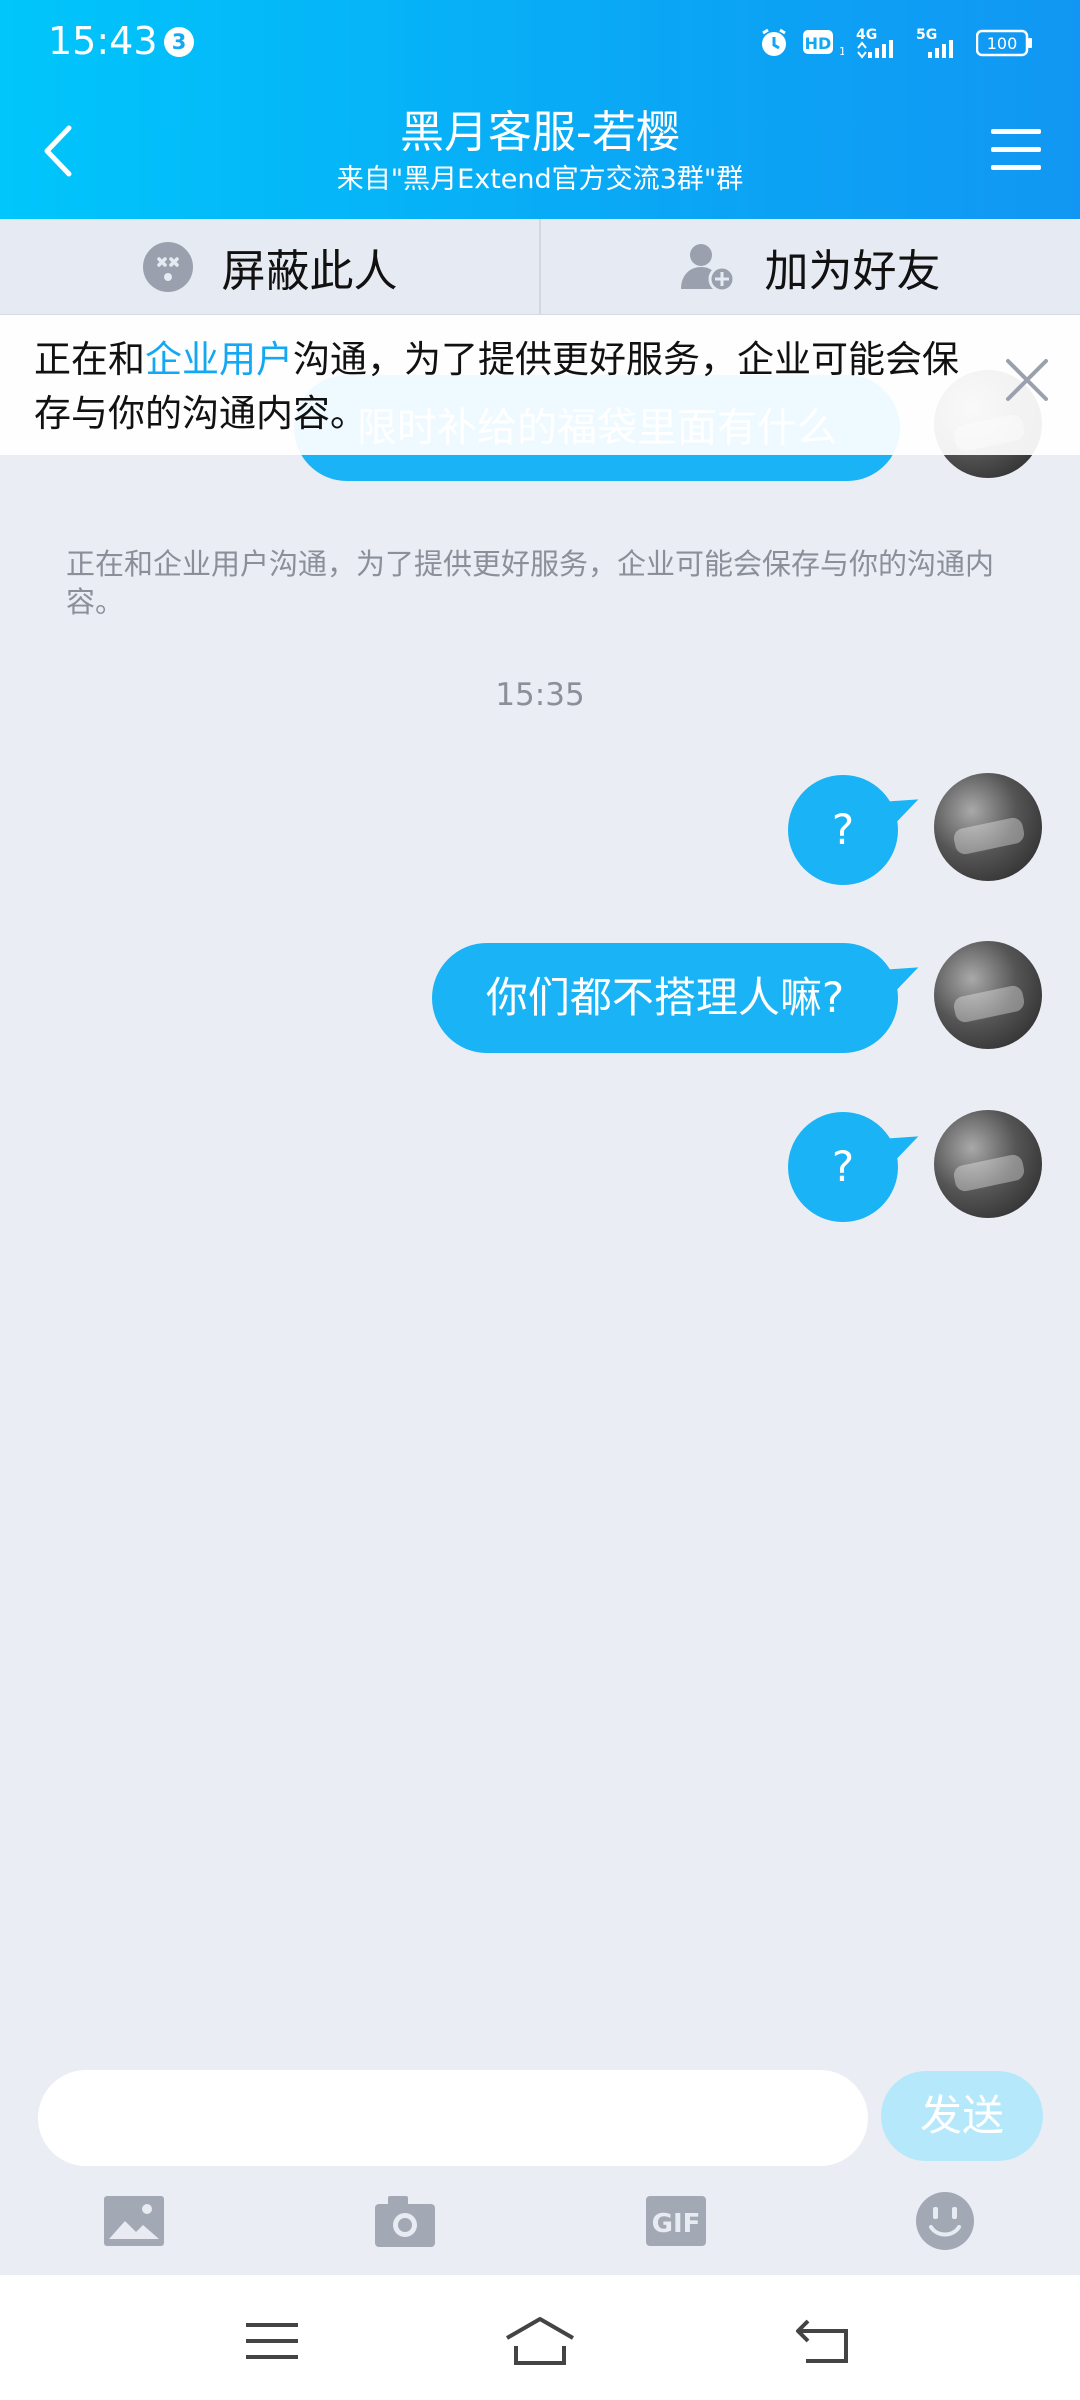 The width and height of the screenshot is (1080, 2400). I want to click on action-bar: 屏蔽此人 加为好友, so click(540, 267).